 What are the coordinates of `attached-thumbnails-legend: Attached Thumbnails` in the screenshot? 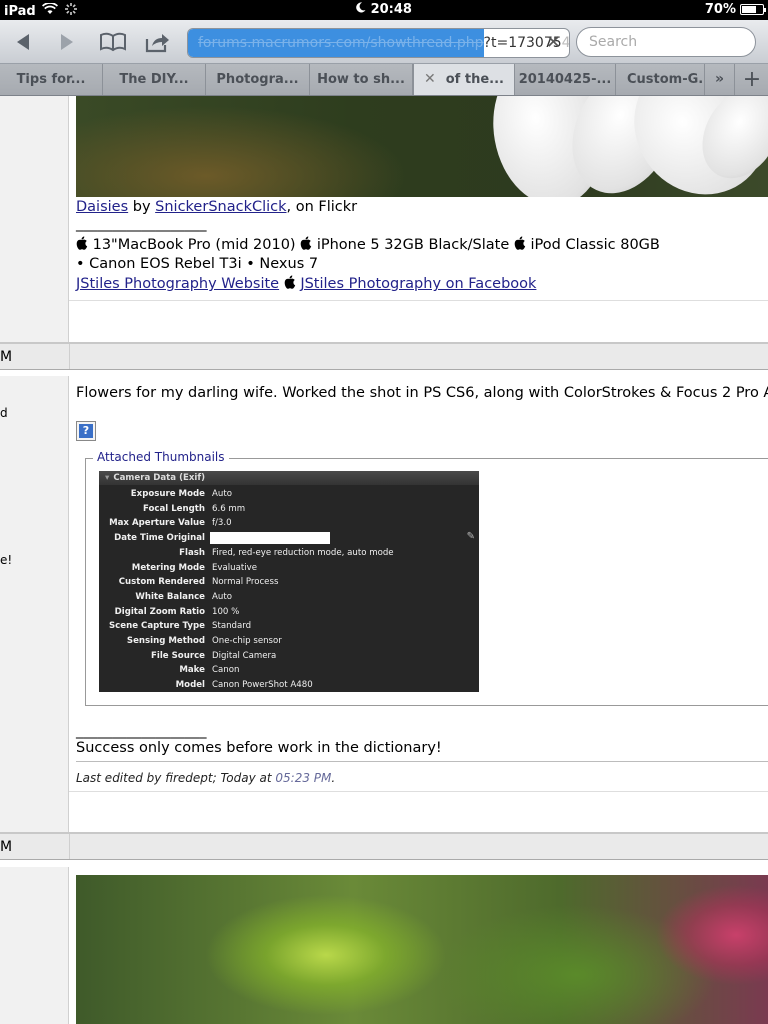 It's located at (161, 457).